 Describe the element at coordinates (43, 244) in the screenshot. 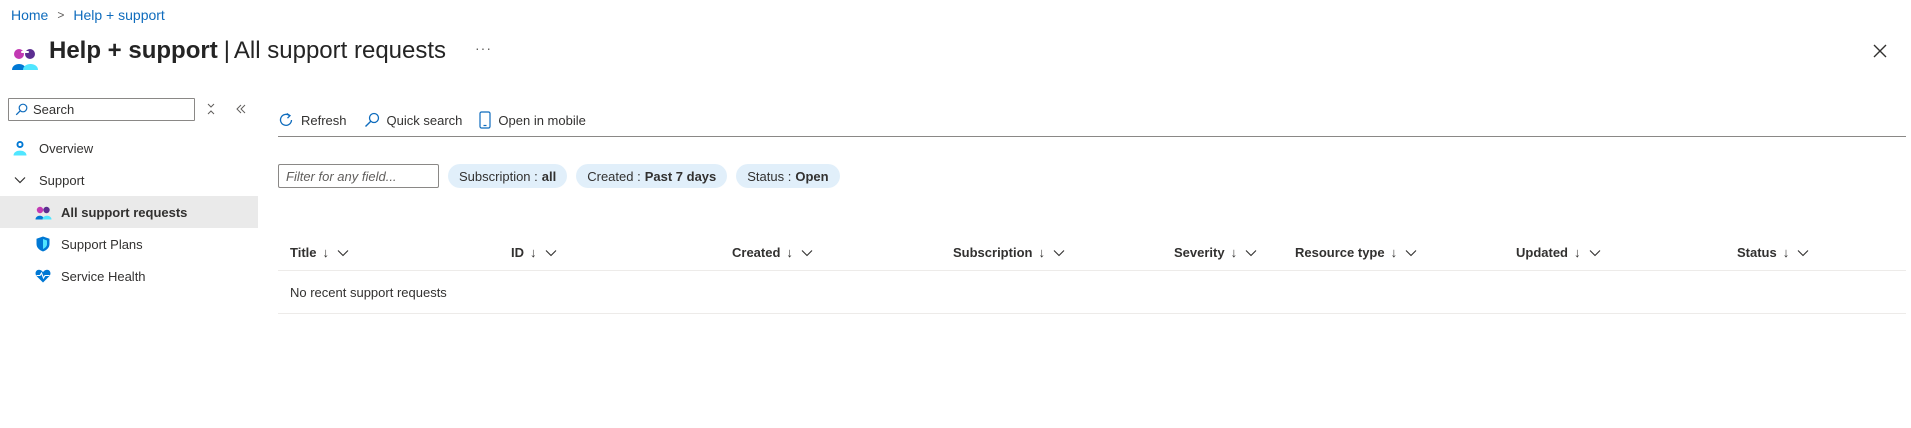

I see `shield-icon` at that location.